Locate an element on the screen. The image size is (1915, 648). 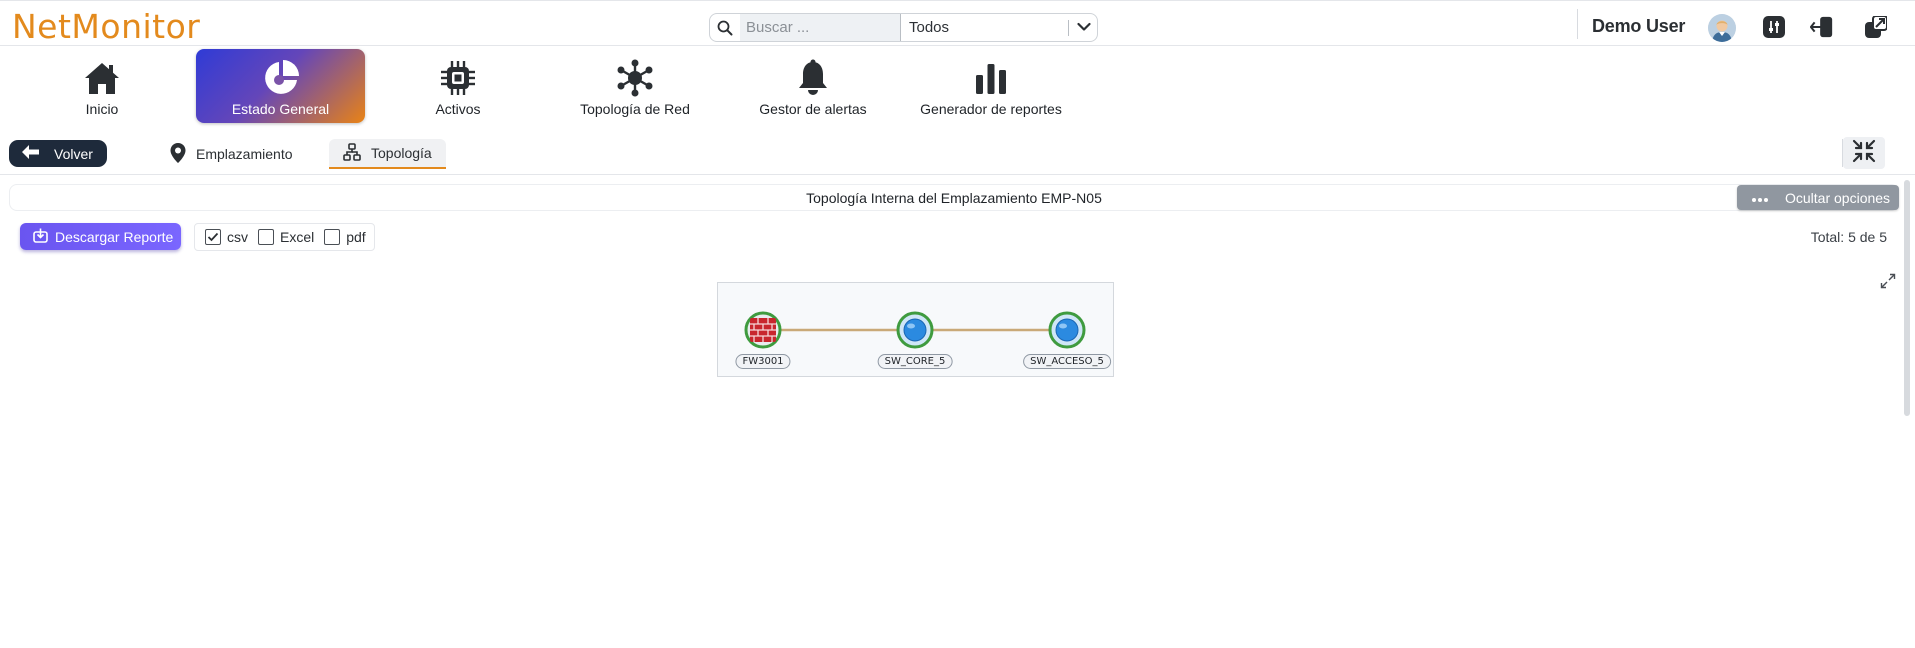
format-options: csv Excel pdf is located at coordinates (284, 237).